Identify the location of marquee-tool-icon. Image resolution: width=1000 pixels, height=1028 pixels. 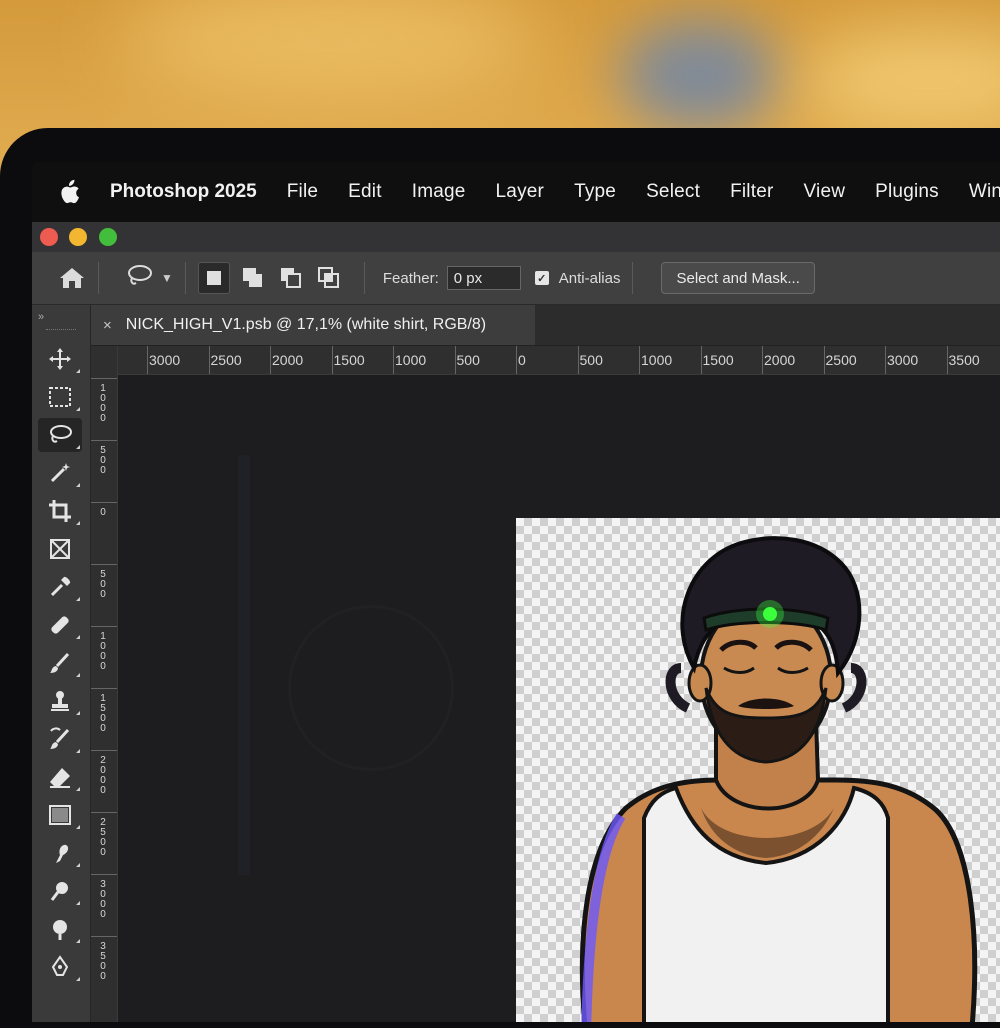
(60, 397).